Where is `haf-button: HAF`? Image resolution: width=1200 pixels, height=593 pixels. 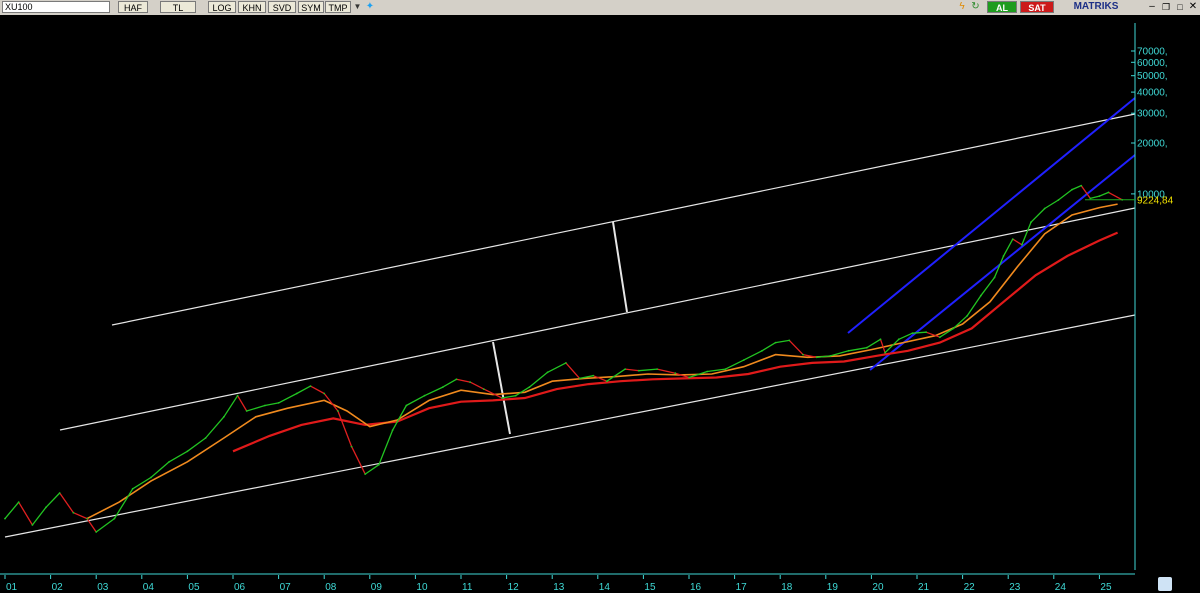 haf-button: HAF is located at coordinates (133, 7).